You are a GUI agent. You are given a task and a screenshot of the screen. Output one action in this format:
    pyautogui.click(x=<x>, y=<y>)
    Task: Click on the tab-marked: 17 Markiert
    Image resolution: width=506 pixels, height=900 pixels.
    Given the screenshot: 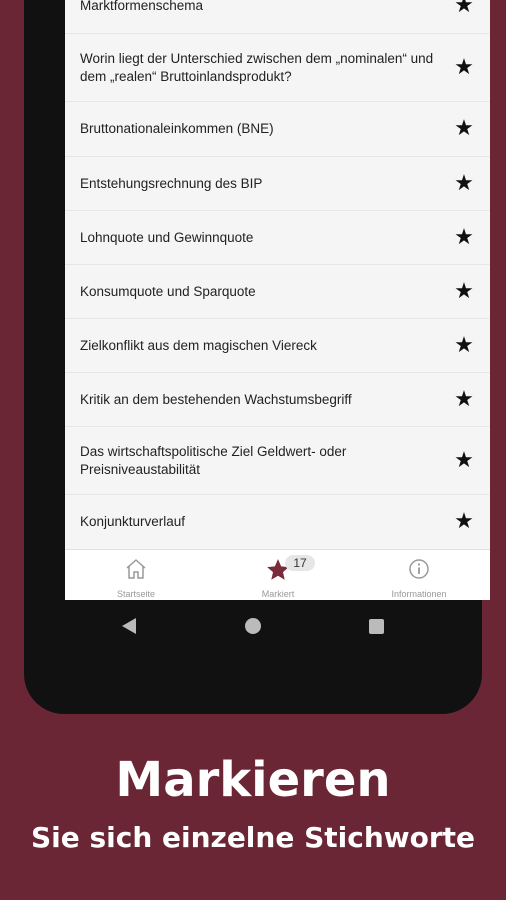 What is the action you would take?
    pyautogui.click(x=278, y=575)
    